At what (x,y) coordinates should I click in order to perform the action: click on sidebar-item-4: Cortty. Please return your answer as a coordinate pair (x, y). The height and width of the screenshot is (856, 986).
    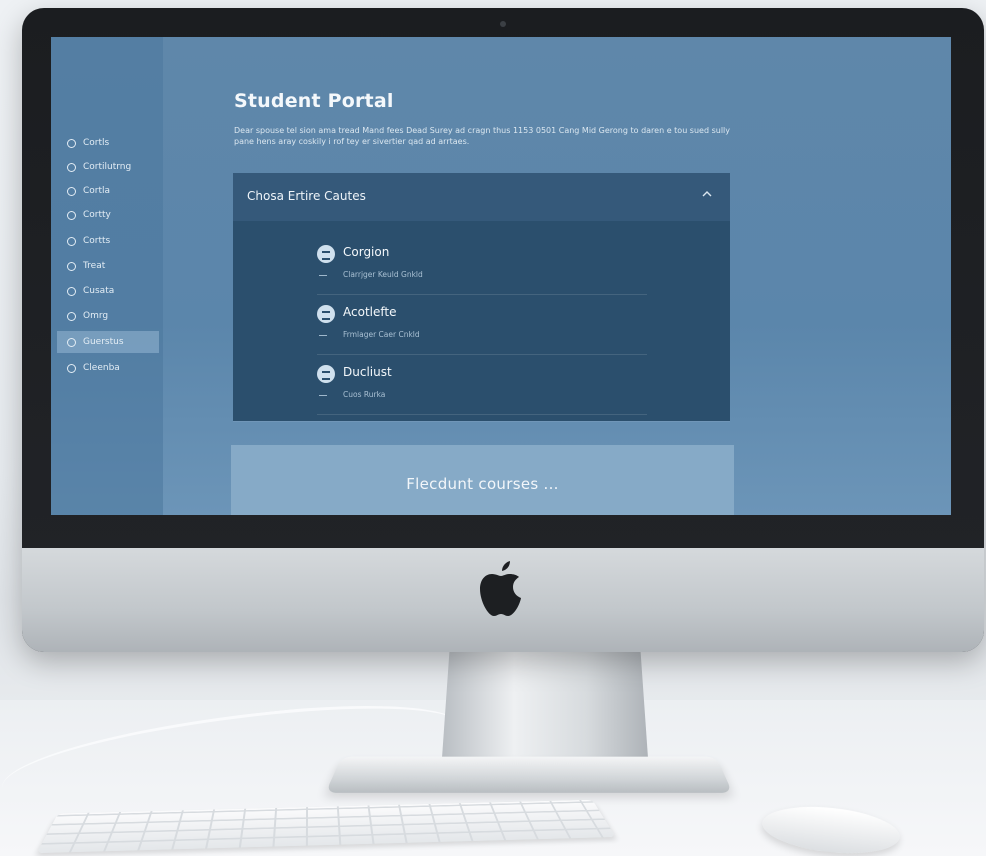
    Looking at the image, I should click on (108, 215).